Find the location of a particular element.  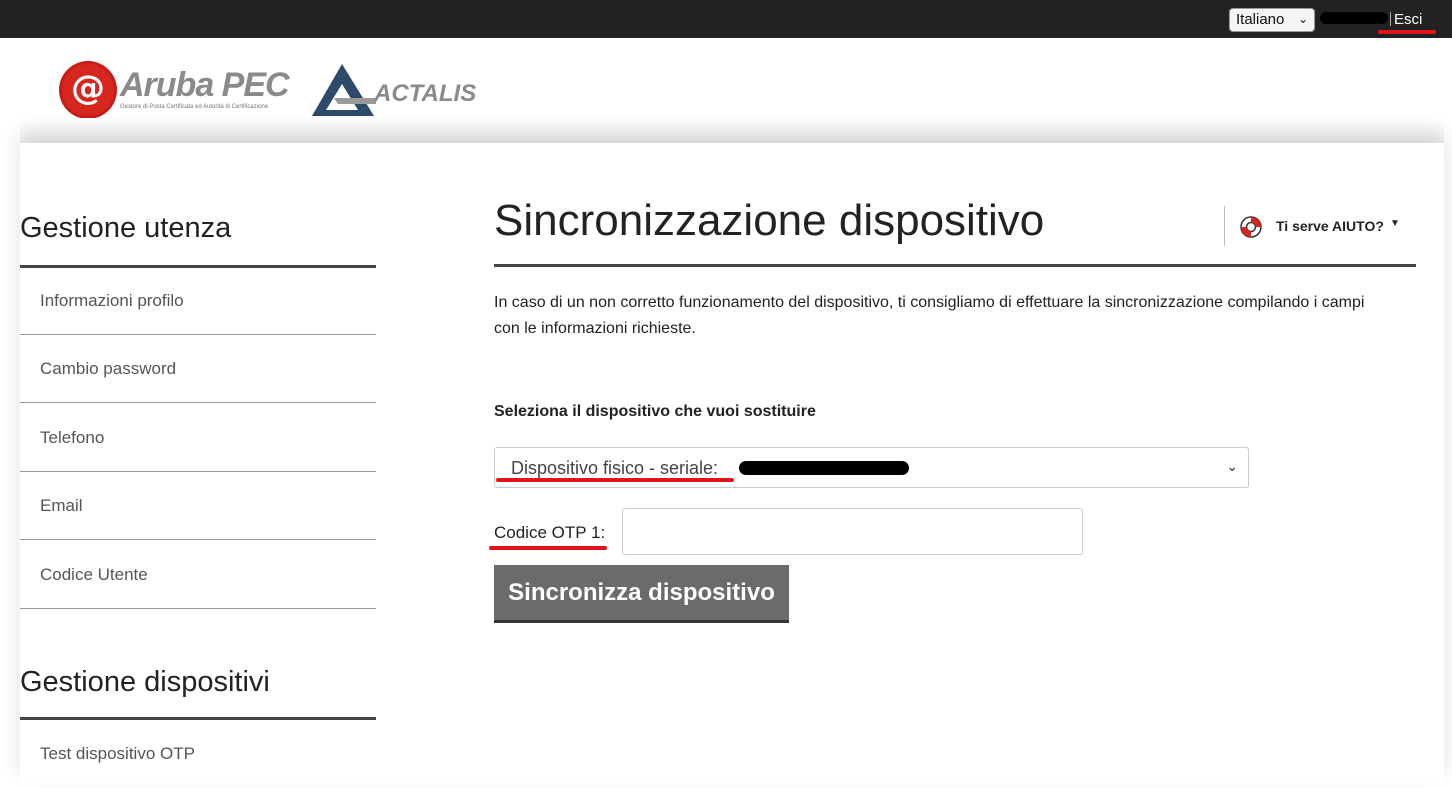

language-select-value: Italiano is located at coordinates (1260, 19).